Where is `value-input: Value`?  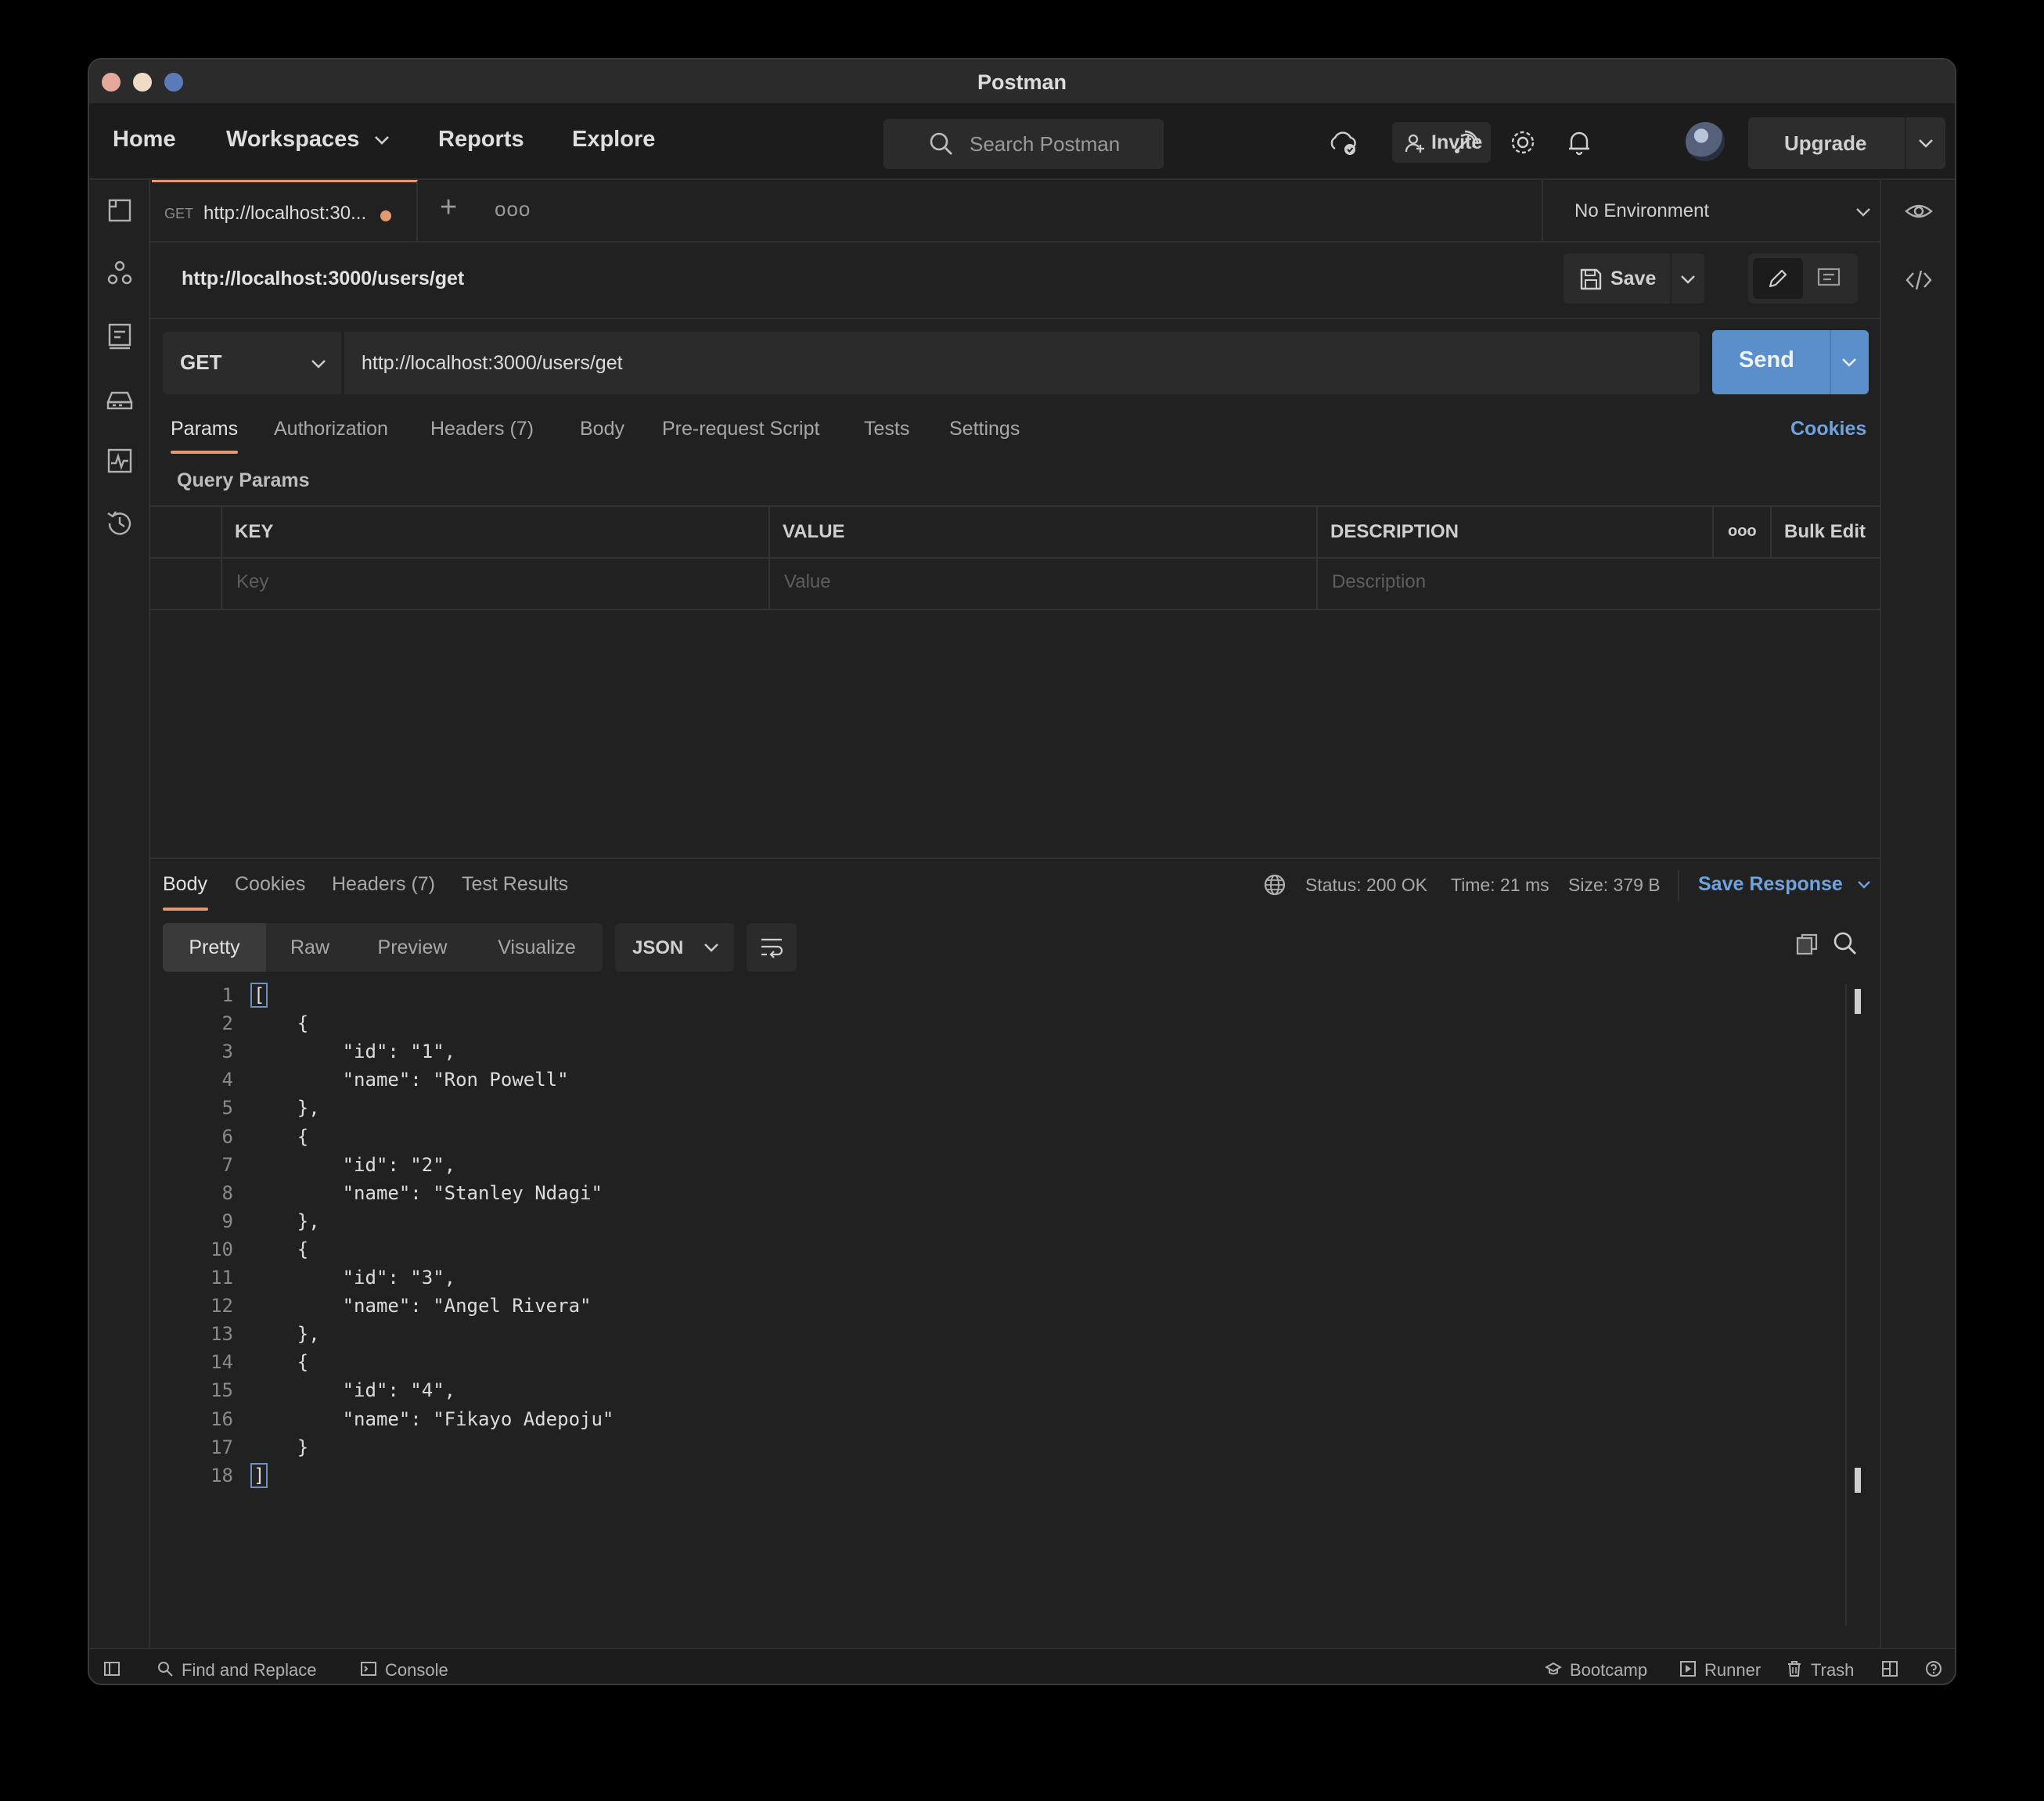 value-input: Value is located at coordinates (808, 582).